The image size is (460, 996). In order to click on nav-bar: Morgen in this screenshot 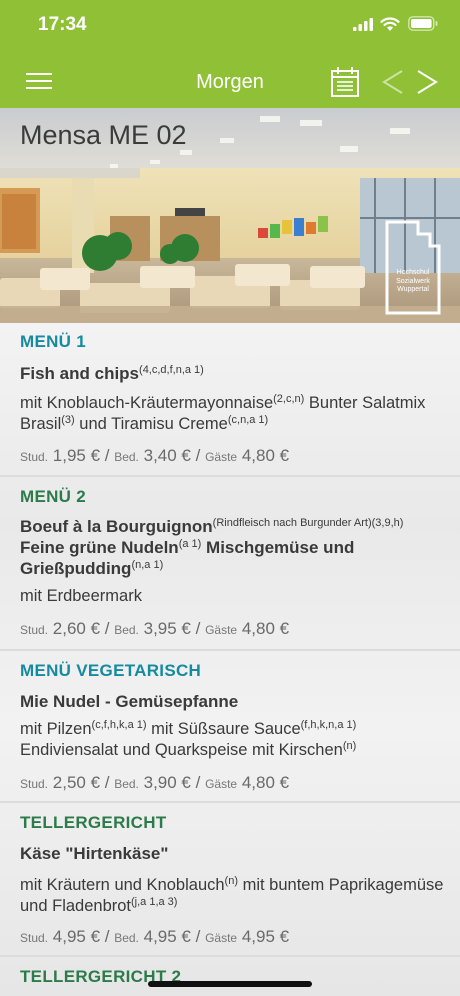, I will do `click(230, 82)`.